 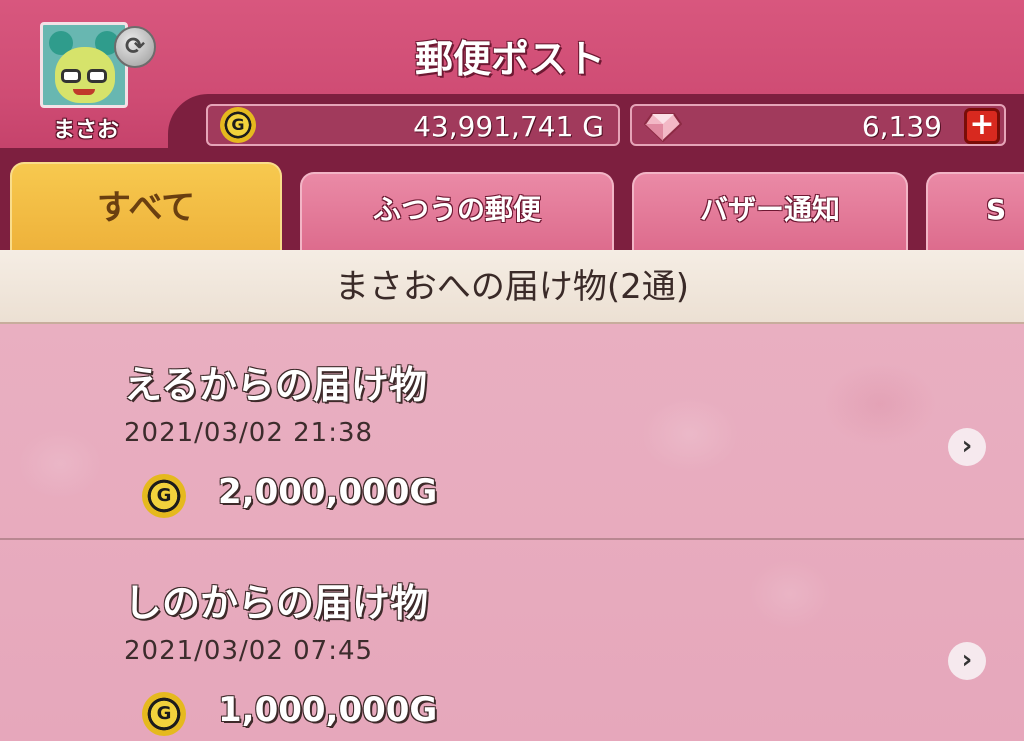 What do you see at coordinates (146, 206) in the screenshot?
I see `tab-all: すべて` at bounding box center [146, 206].